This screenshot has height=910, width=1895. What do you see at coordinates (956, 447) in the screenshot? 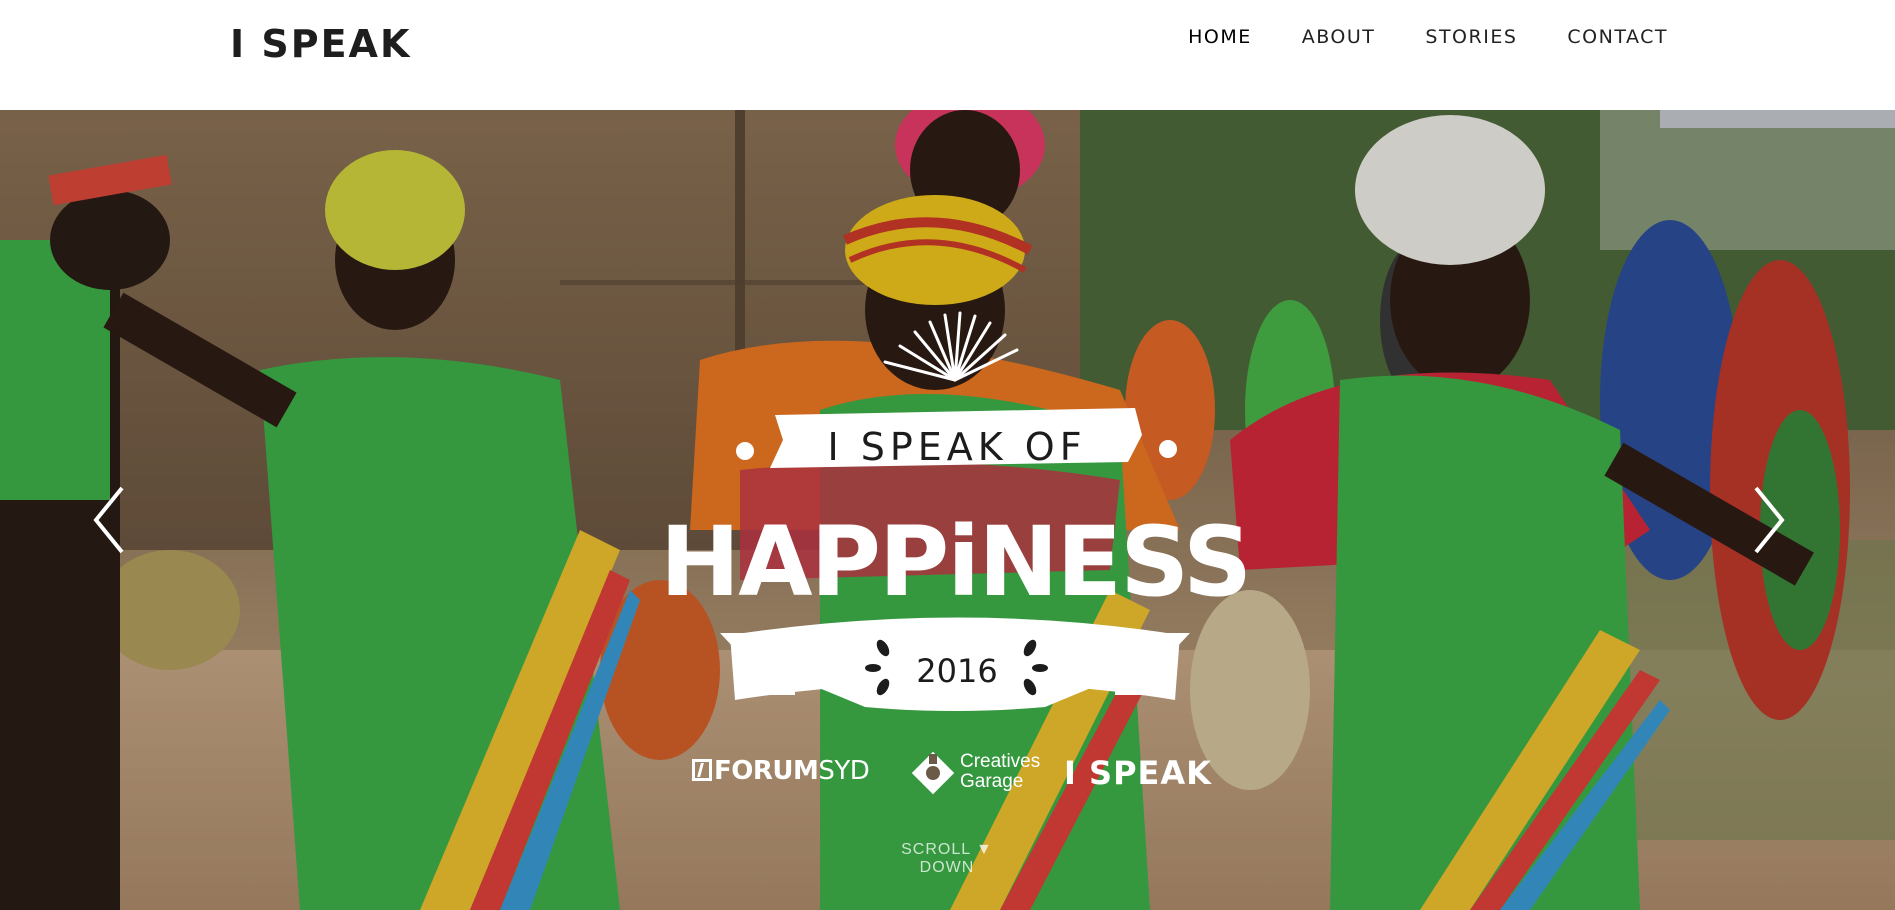
I see `badge-line1: I SPEAK OF` at bounding box center [956, 447].